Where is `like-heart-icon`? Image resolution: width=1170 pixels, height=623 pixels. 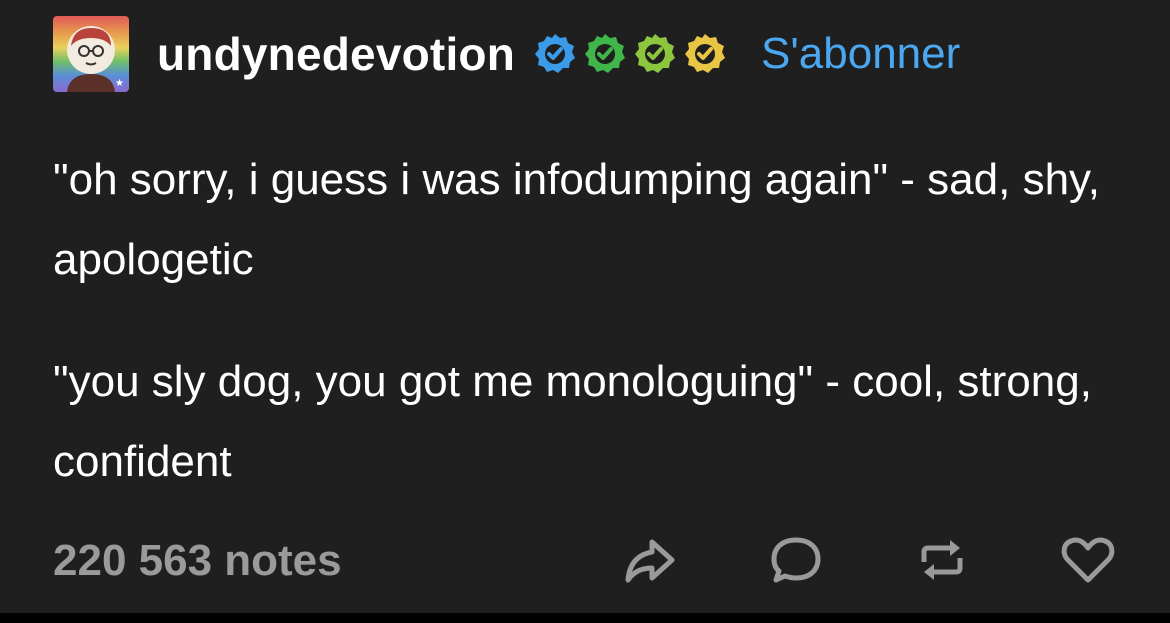 like-heart-icon is located at coordinates (1088, 560).